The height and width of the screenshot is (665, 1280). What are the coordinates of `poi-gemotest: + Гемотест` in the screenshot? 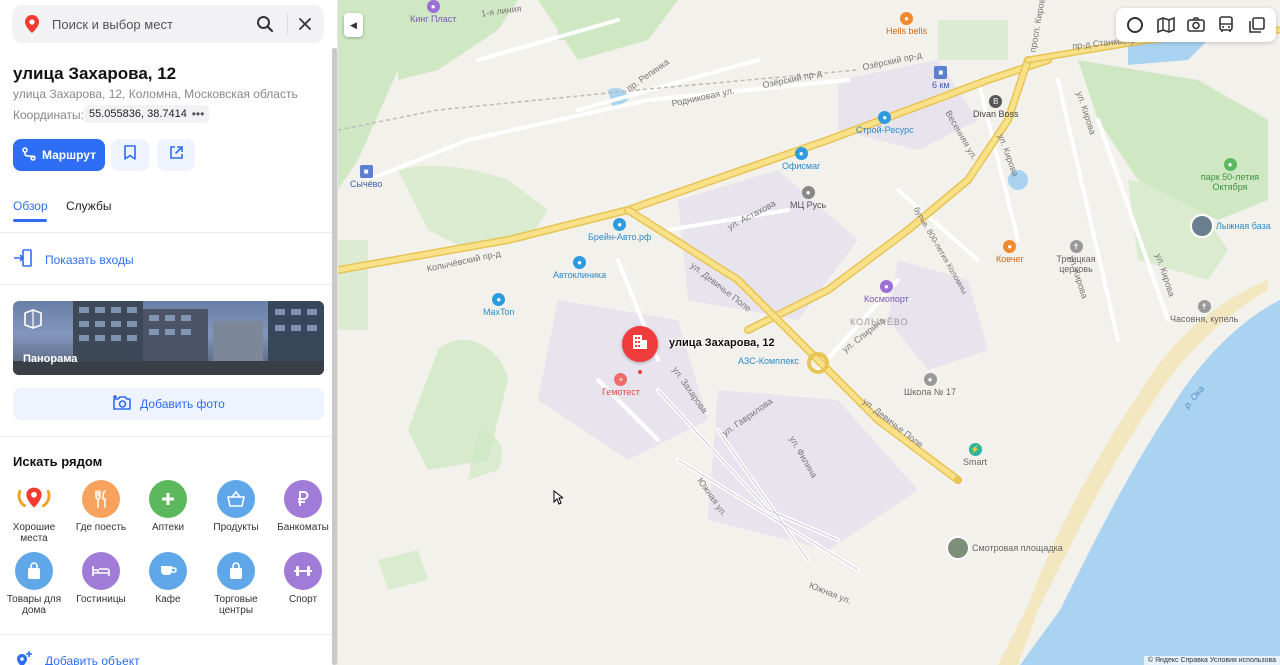 It's located at (621, 385).